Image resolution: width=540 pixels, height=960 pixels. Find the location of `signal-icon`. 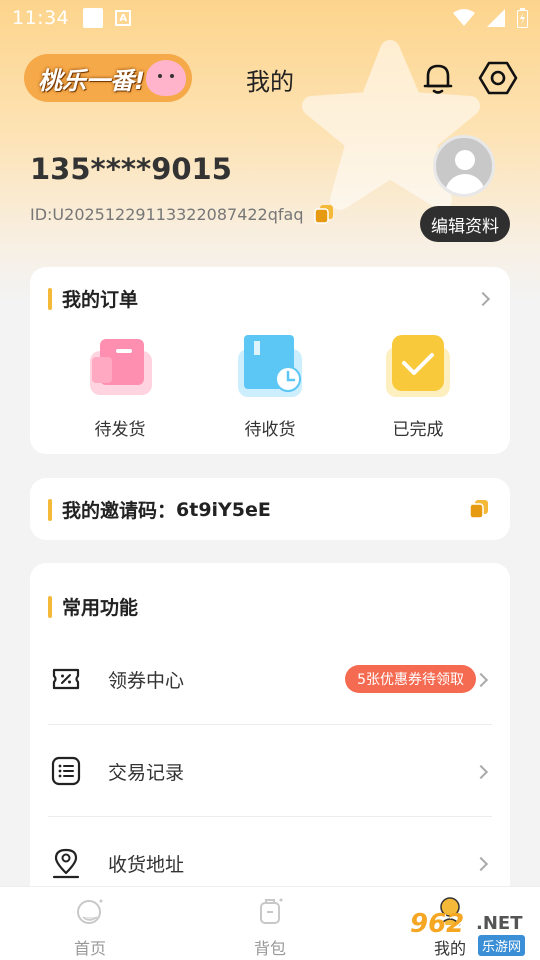

signal-icon is located at coordinates (496, 18).